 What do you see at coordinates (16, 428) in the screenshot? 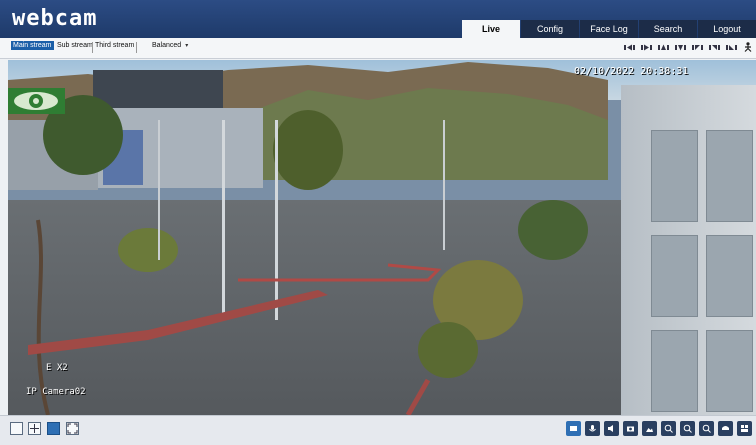
I see `fit-window-icon` at bounding box center [16, 428].